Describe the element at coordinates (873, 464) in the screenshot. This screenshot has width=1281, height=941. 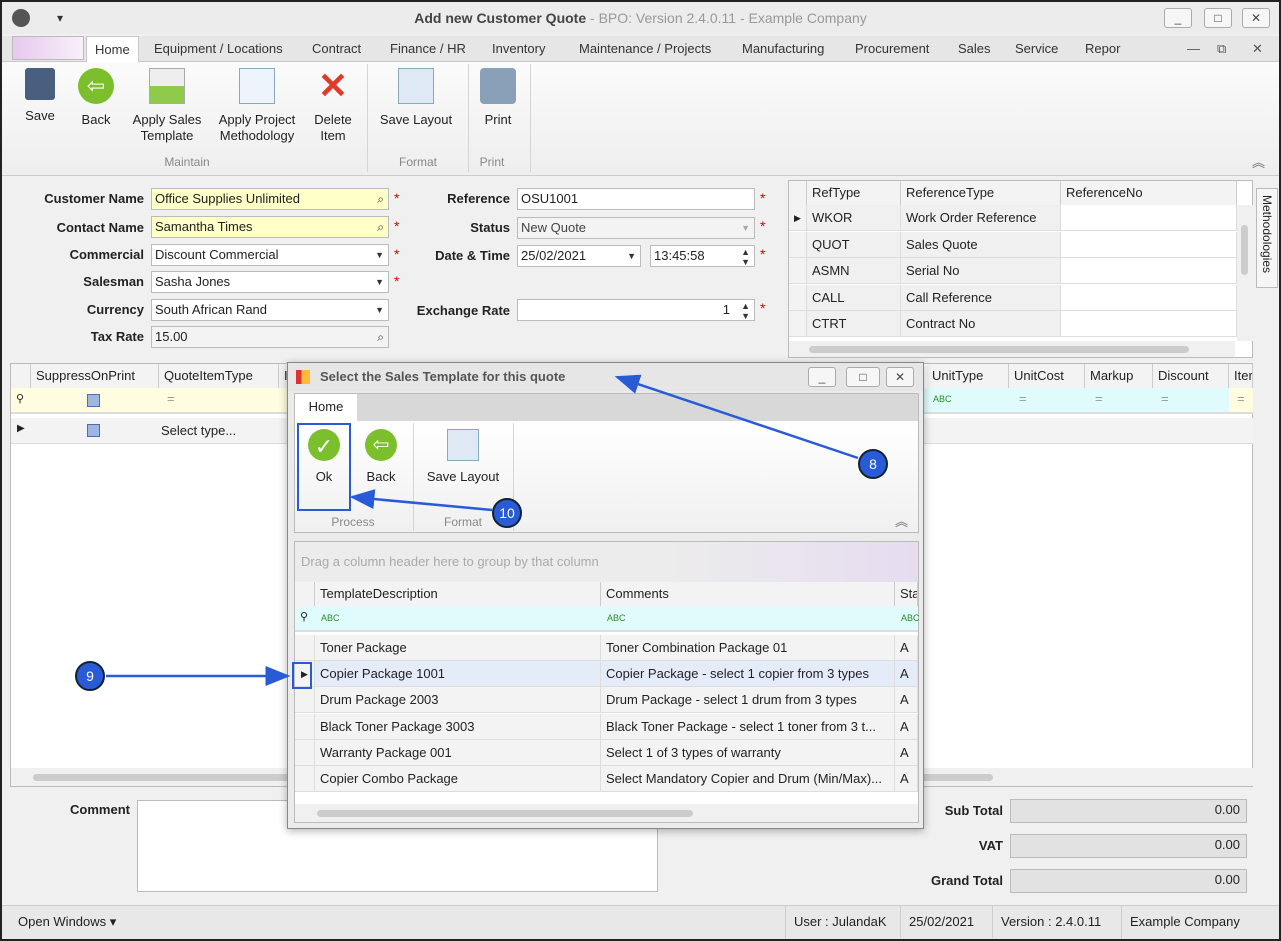
I see `annotation-marker-8: 8` at that location.